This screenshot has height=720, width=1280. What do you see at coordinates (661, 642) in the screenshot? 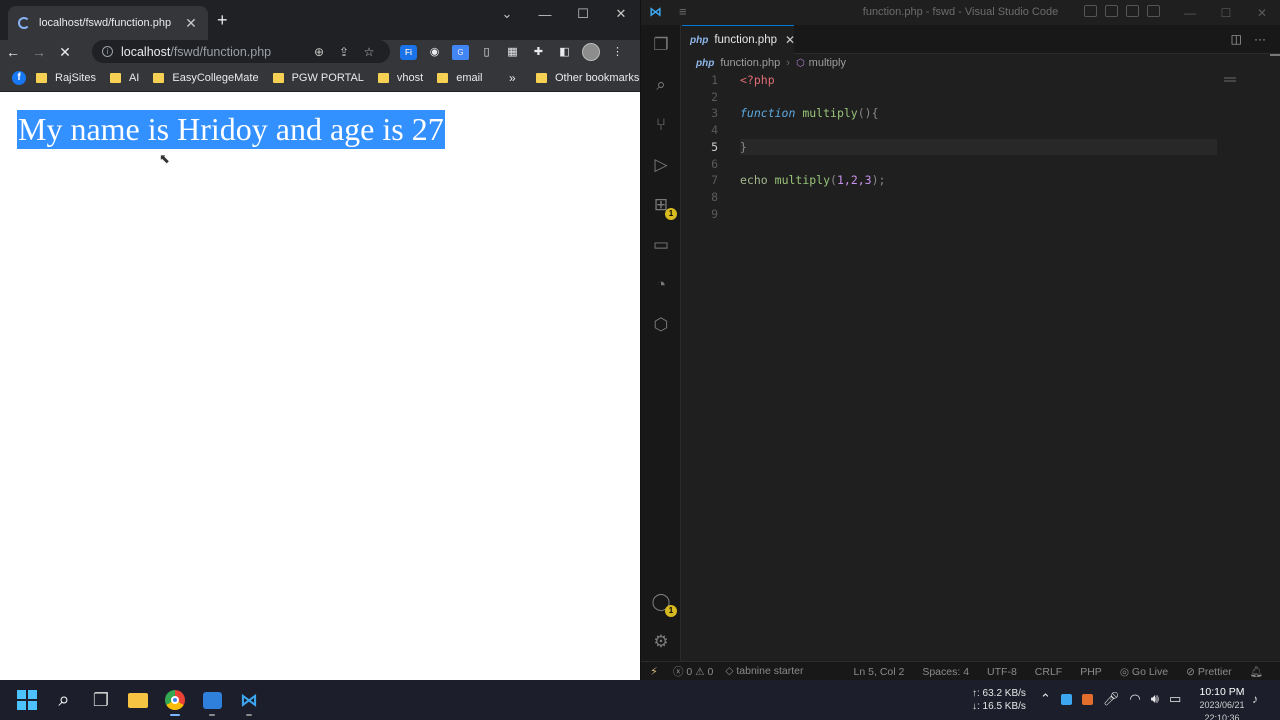
I see `settings-gear-icon: ⚙` at bounding box center [661, 642].